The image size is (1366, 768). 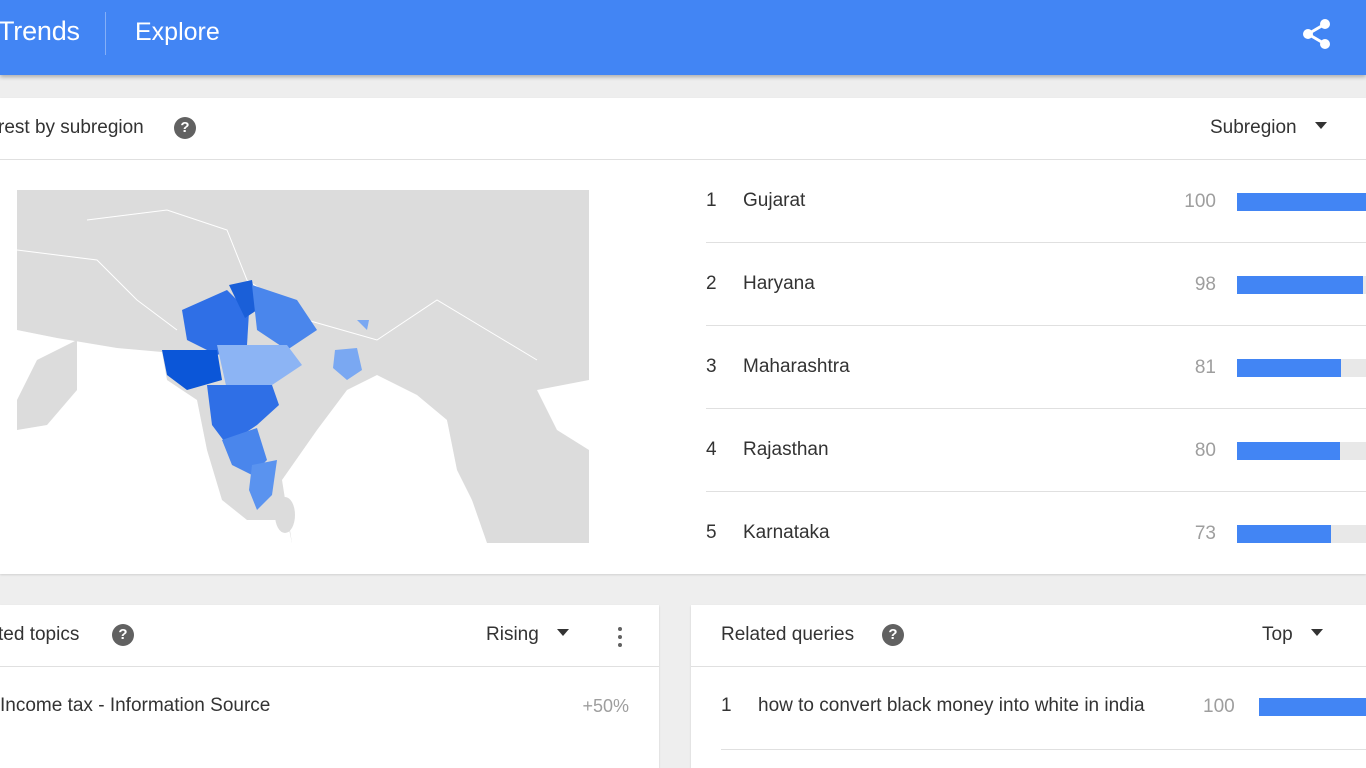 What do you see at coordinates (779, 284) in the screenshot?
I see `region-name: Haryana` at bounding box center [779, 284].